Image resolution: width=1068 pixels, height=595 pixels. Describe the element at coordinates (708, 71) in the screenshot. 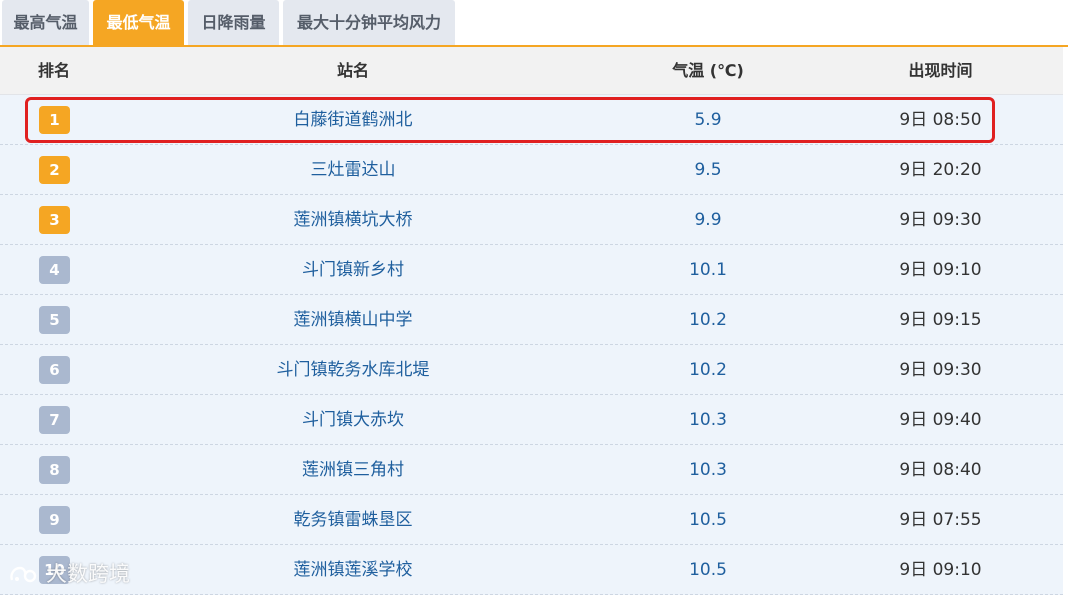

I see `header-temp: 气温 (℃)` at that location.